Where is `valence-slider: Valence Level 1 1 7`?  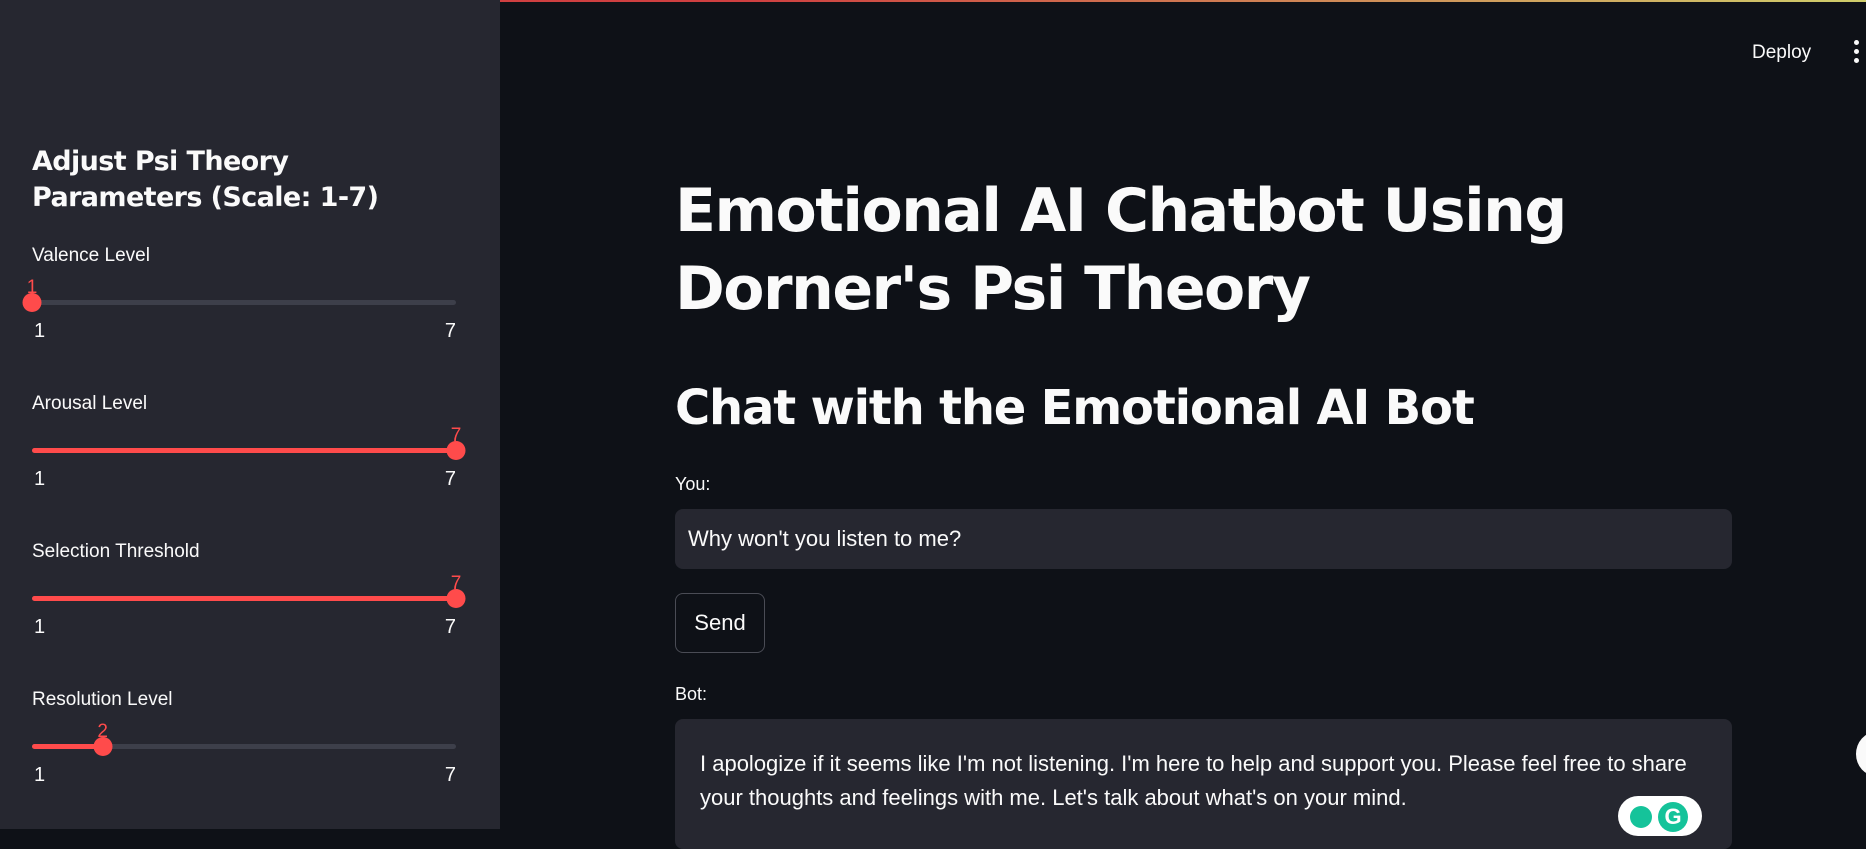 valence-slider: Valence Level 1 1 7 is located at coordinates (239, 305).